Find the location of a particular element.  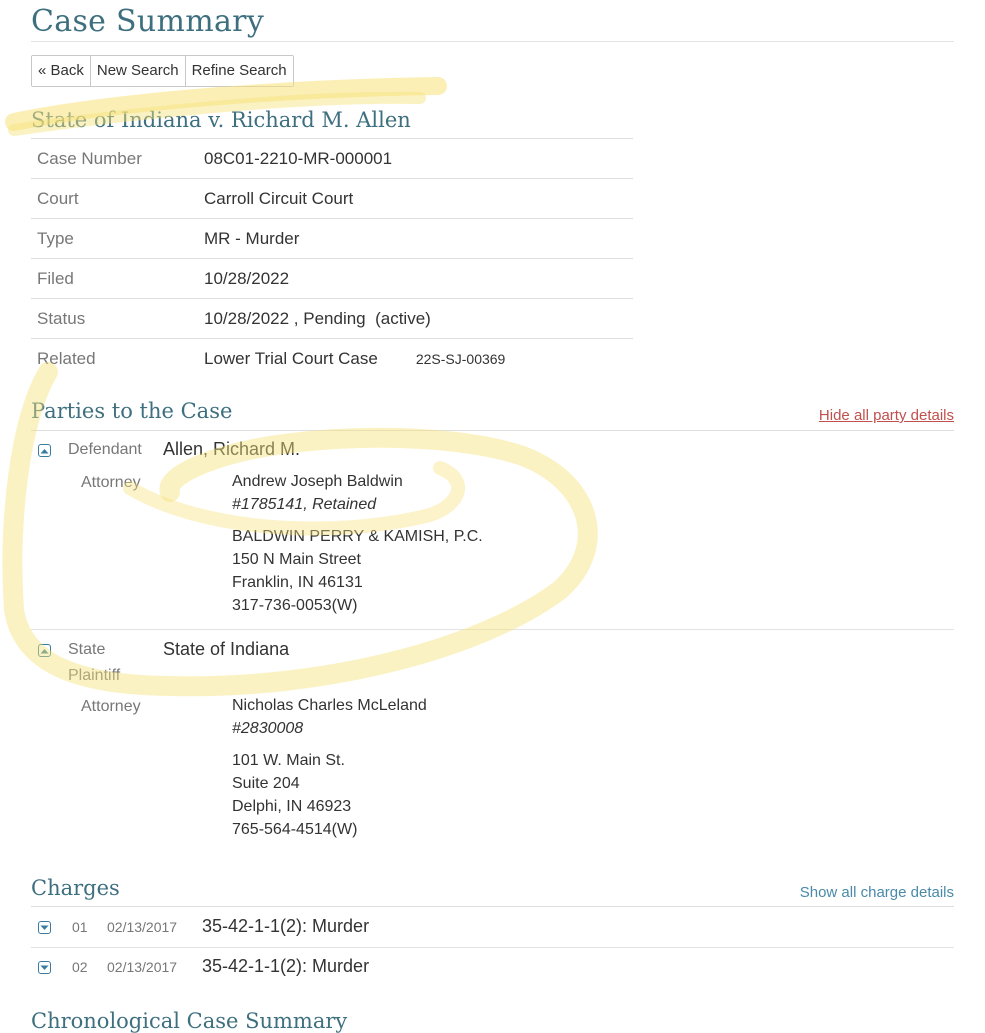

plaintiff-attorney-city: Delphi, IN 46923 is located at coordinates (292, 806).